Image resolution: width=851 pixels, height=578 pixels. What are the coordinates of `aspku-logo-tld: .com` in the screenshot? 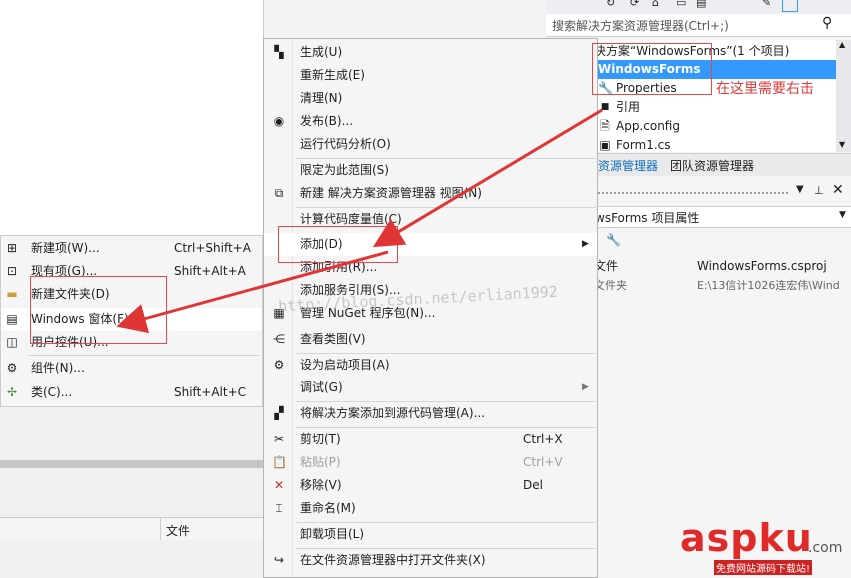 It's located at (825, 548).